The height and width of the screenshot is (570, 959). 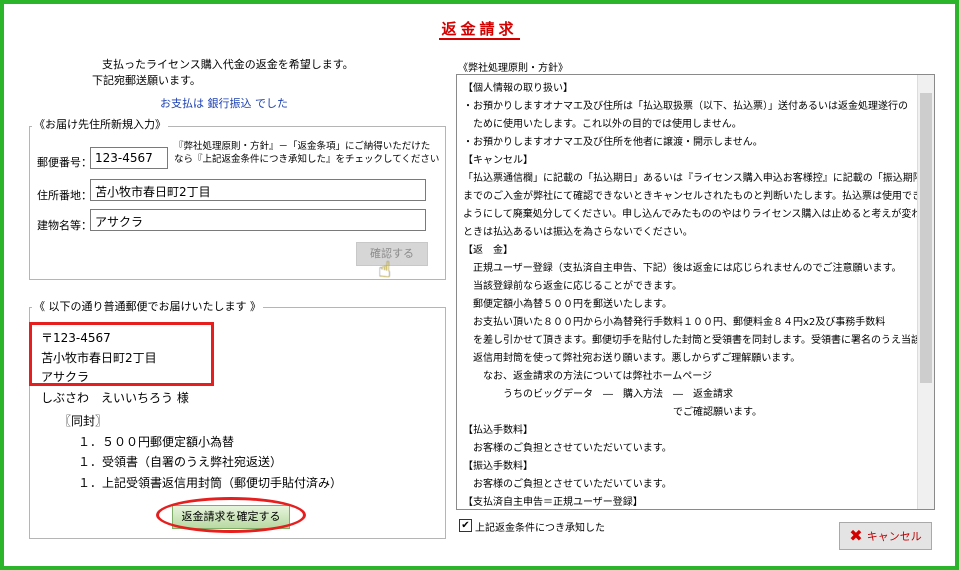 I want to click on policy-line: ・お預かりしますオナマエ及び住所を他者に譲渡・開示しません。, so click(x=613, y=142).